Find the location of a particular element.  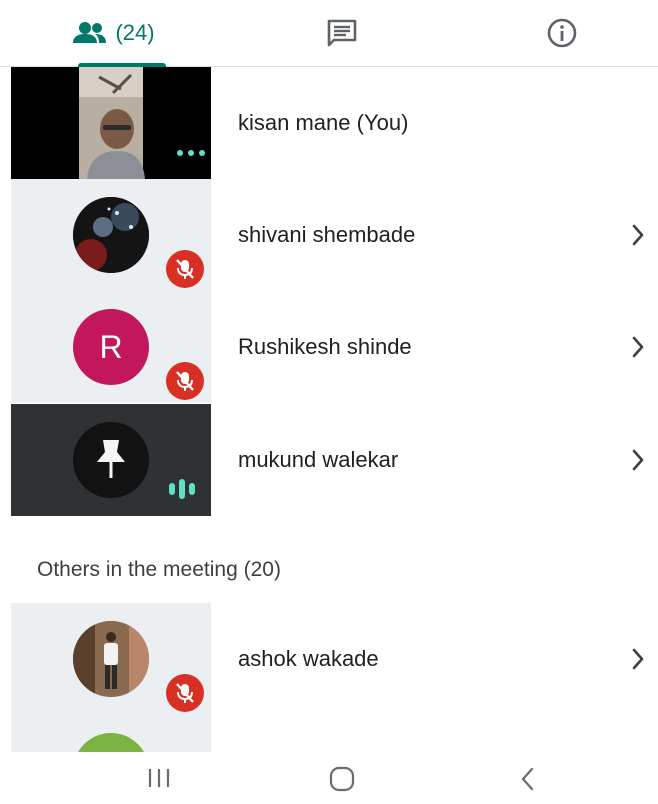

more-options-icon is located at coordinates (191, 153).